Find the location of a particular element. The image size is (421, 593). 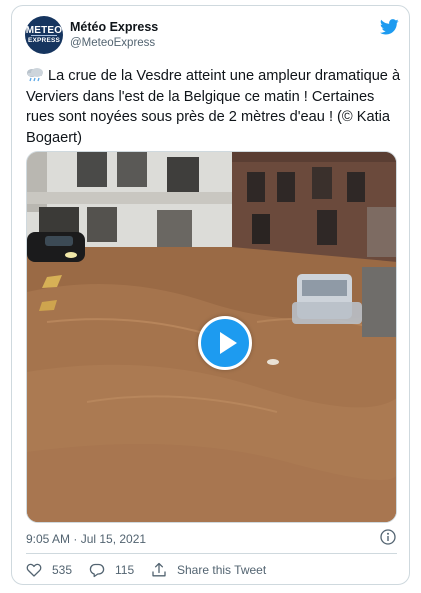

avatar: METEO EXPRESS is located at coordinates (44, 35).